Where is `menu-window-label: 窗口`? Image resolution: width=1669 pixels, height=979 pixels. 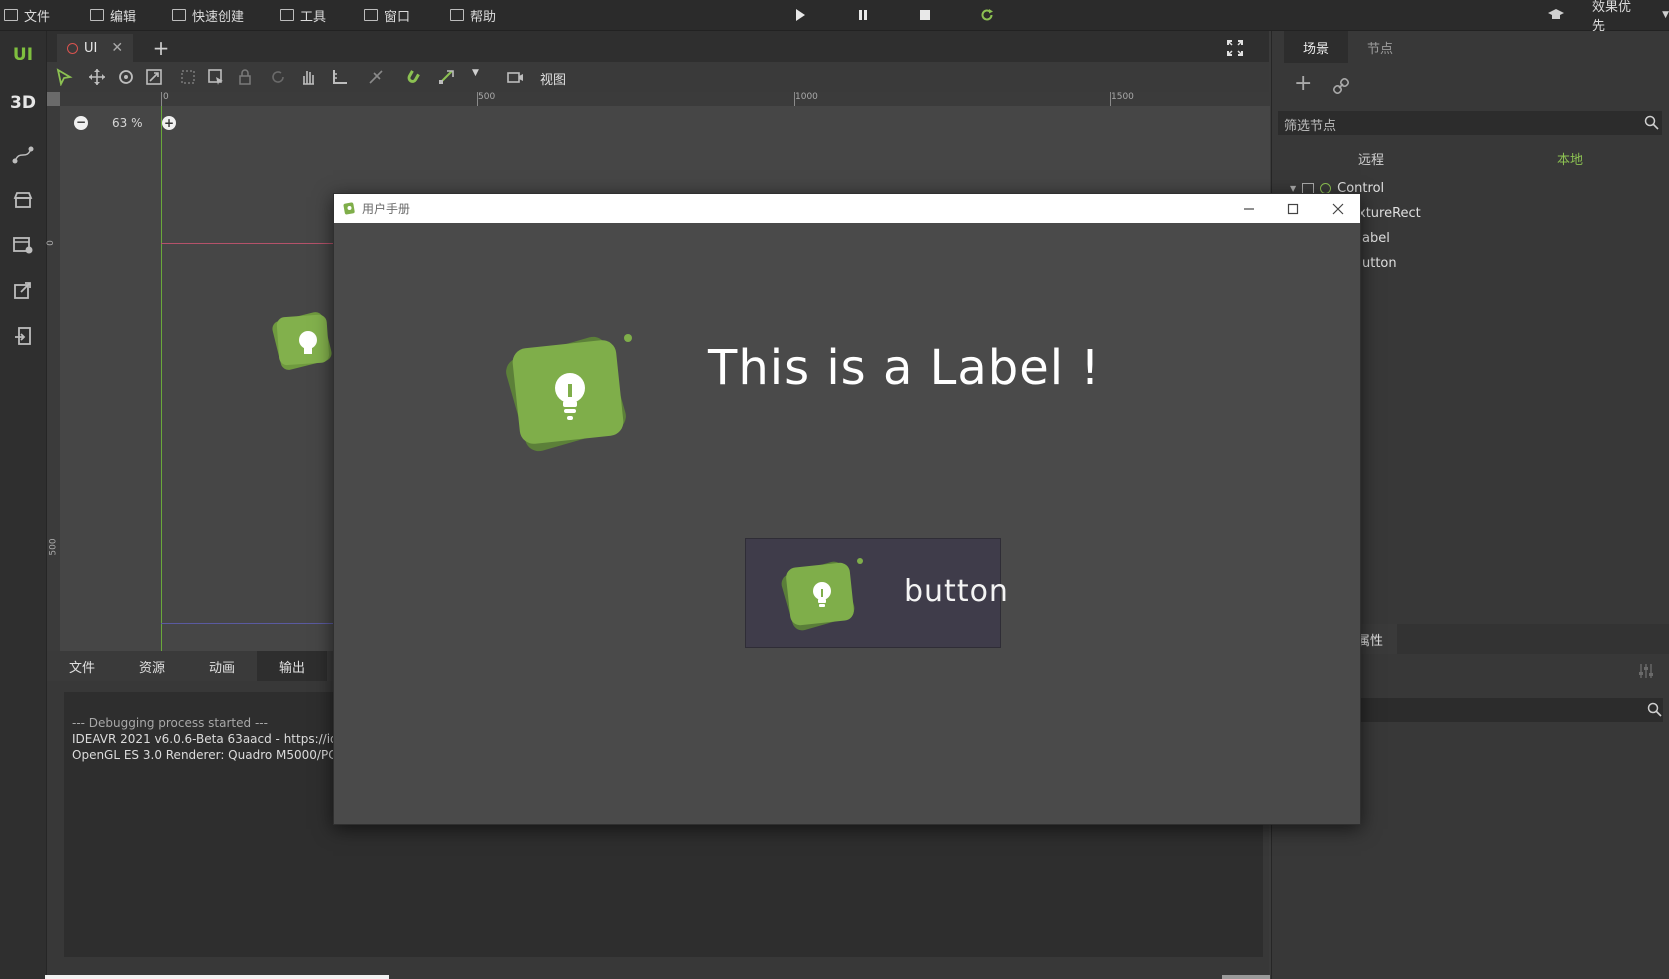 menu-window-label: 窗口 is located at coordinates (397, 17).